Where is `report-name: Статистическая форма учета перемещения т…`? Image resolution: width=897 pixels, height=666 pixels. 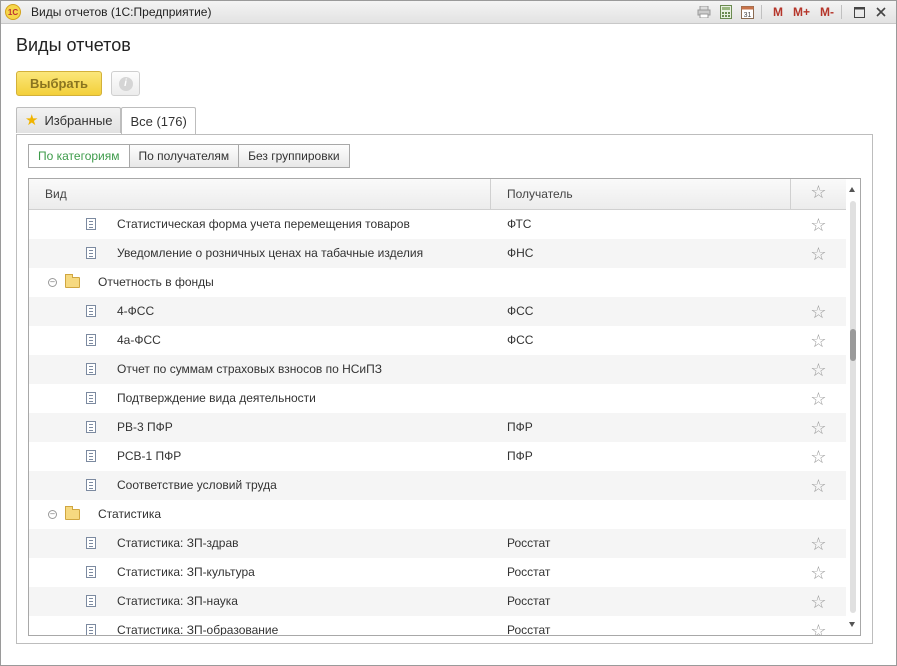
report-name: Статистическая форма учета перемещения т… is located at coordinates (263, 224).